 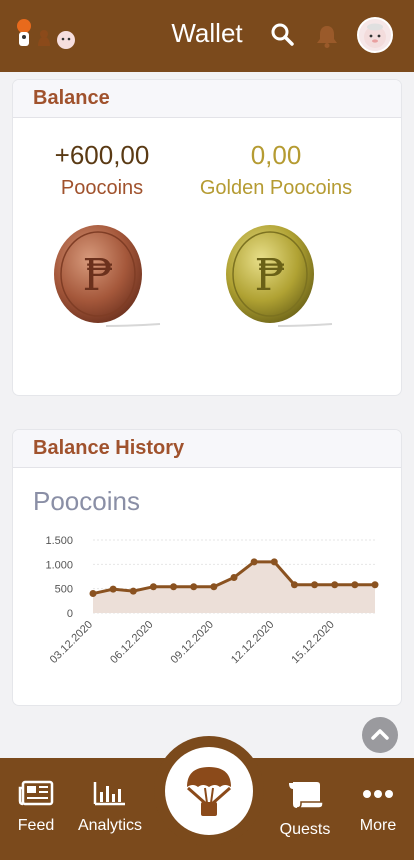 I want to click on chart-title: Poocoins, so click(x=86, y=501).